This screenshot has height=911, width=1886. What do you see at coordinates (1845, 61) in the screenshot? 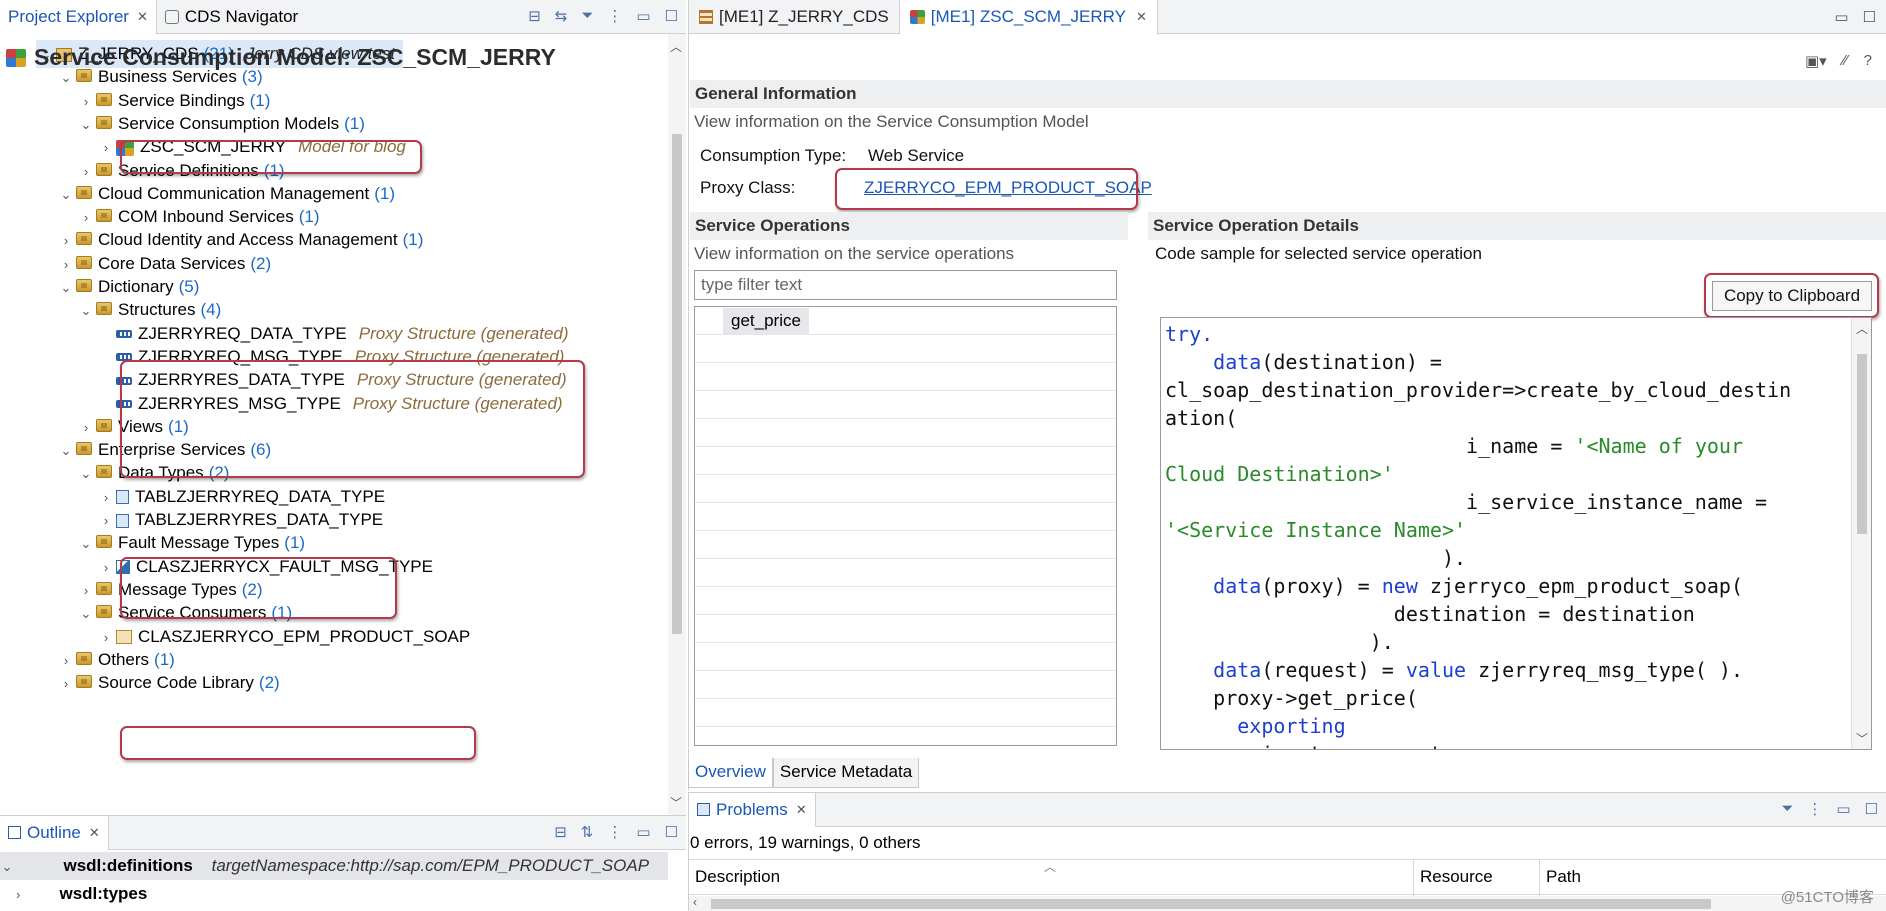
I see `help-icon: ⁄⁄` at bounding box center [1845, 61].